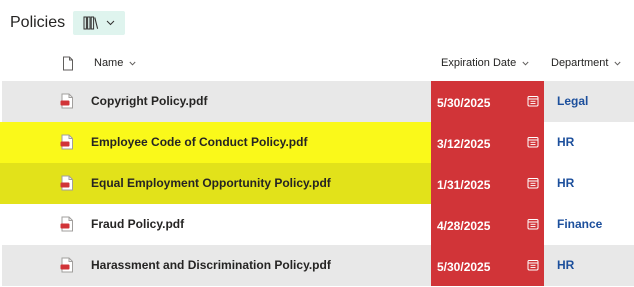 Image resolution: width=634 pixels, height=287 pixels. Describe the element at coordinates (199, 142) in the screenshot. I see `file-name-link: Employee Code of Conduct Policy.pdf` at that location.